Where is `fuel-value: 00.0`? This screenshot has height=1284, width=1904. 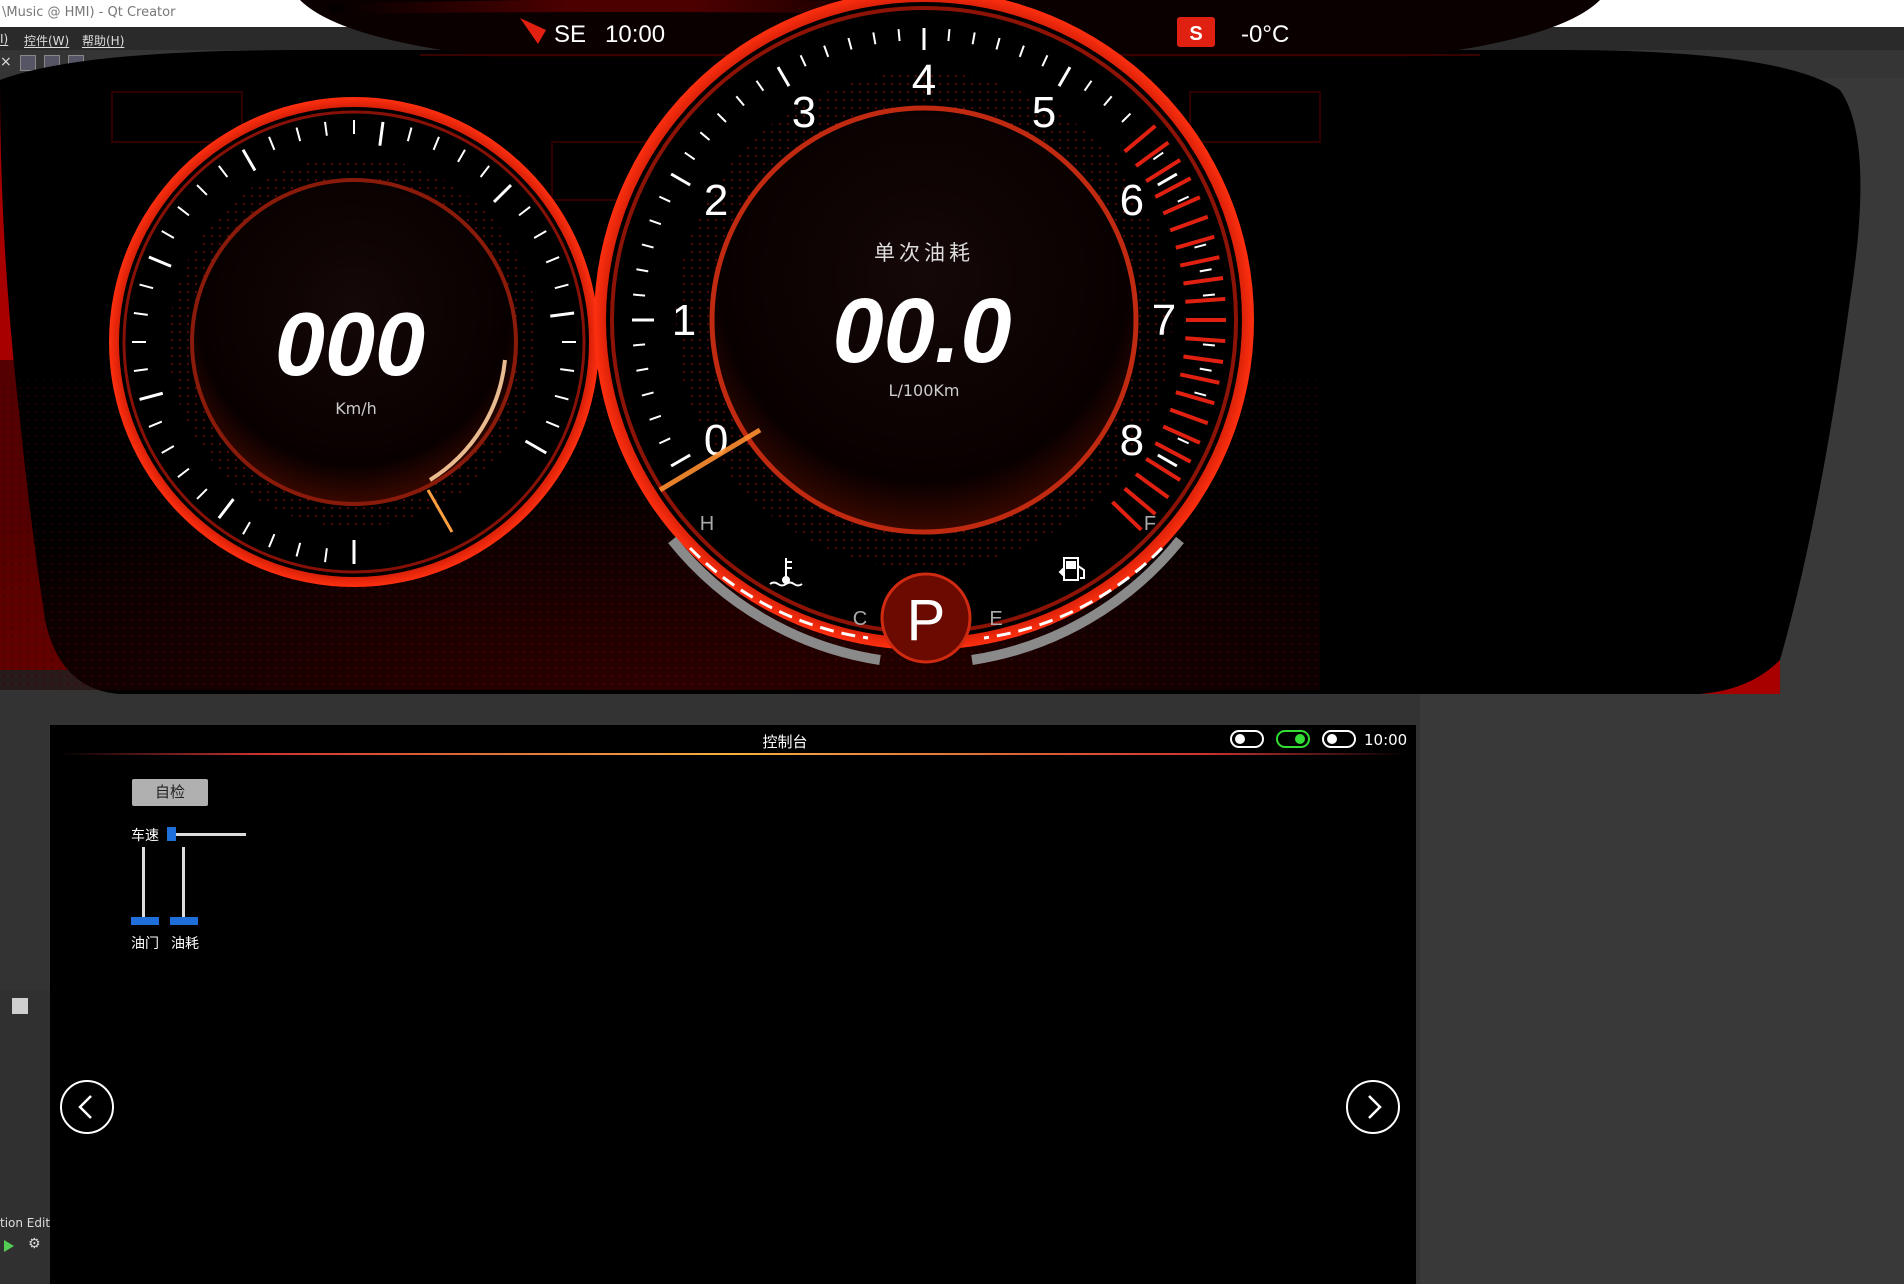 fuel-value: 00.0 is located at coordinates (921, 331).